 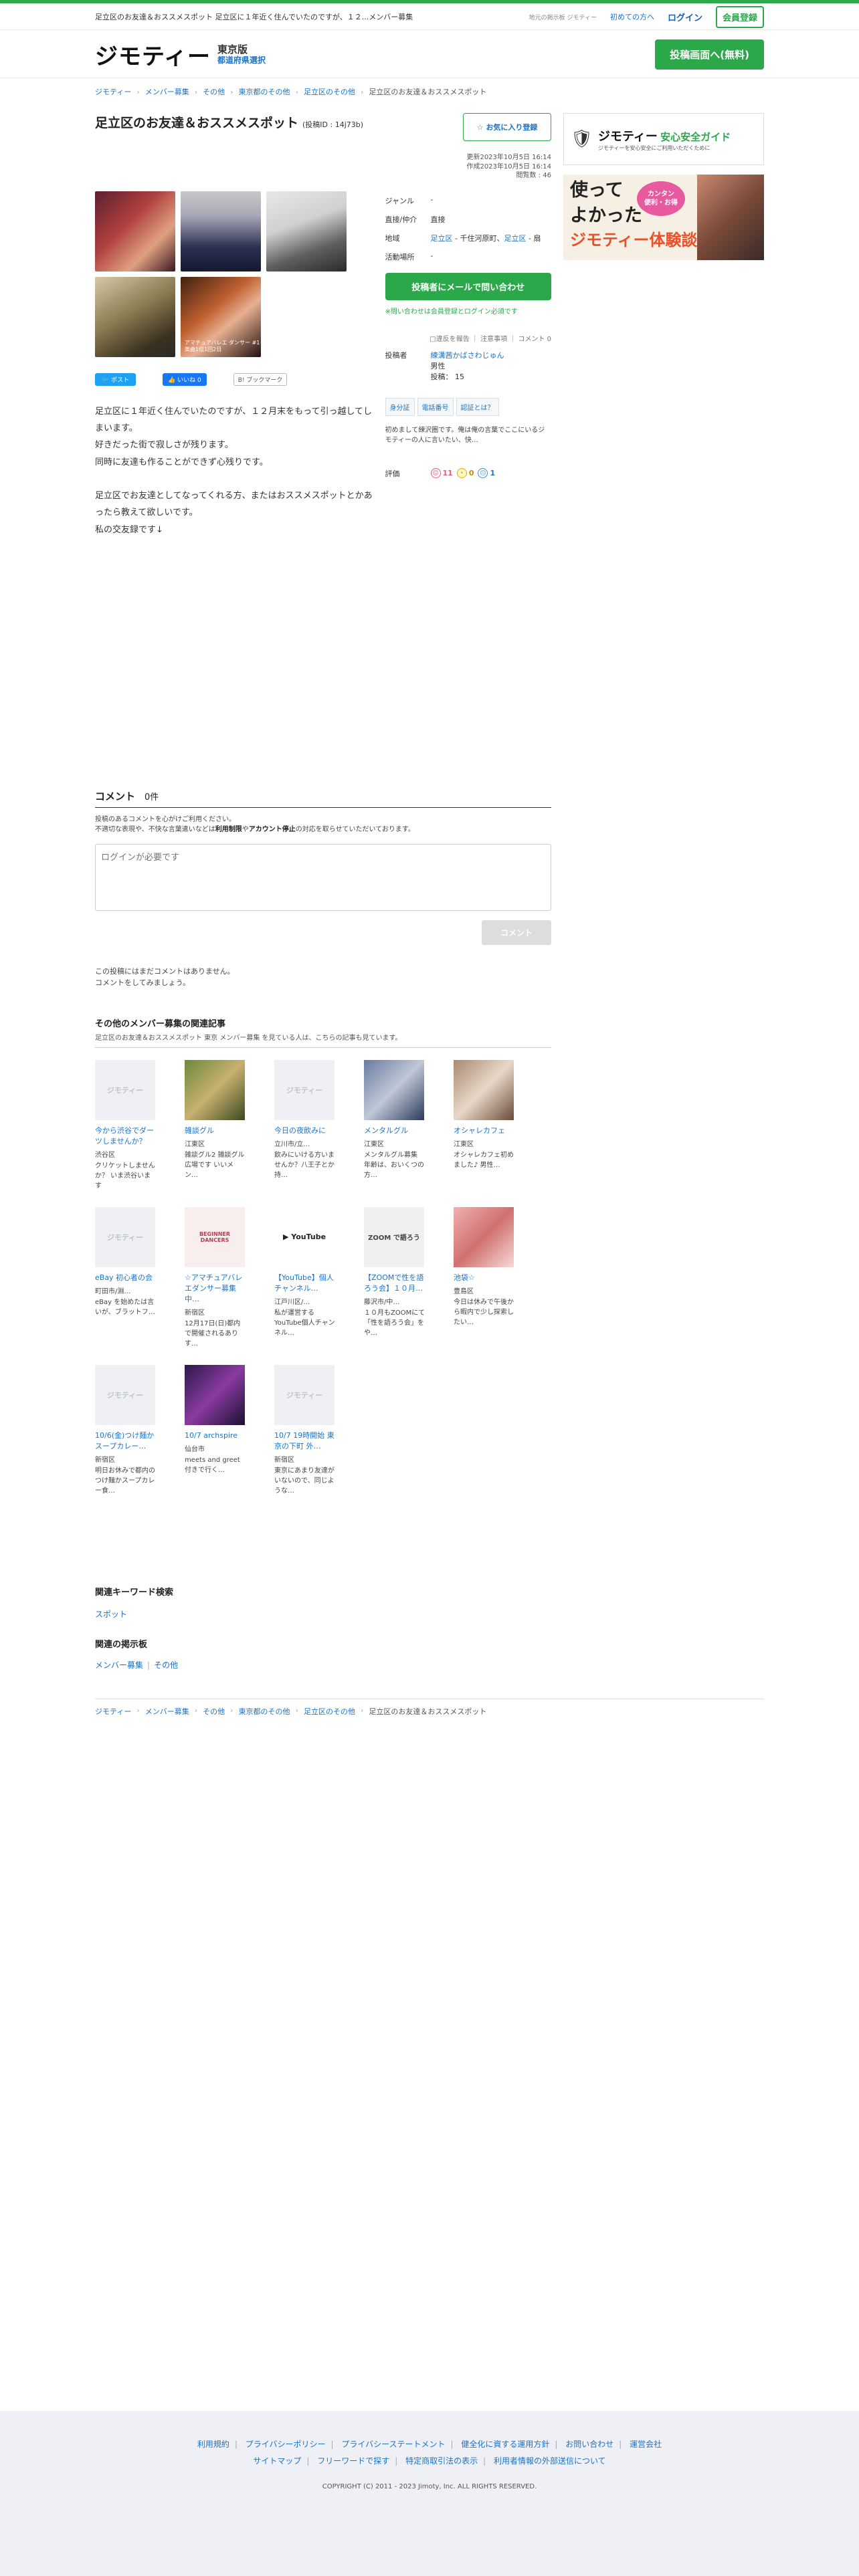 What do you see at coordinates (286, 2444) in the screenshot?
I see `footer-link: プライバシーポリシー` at bounding box center [286, 2444].